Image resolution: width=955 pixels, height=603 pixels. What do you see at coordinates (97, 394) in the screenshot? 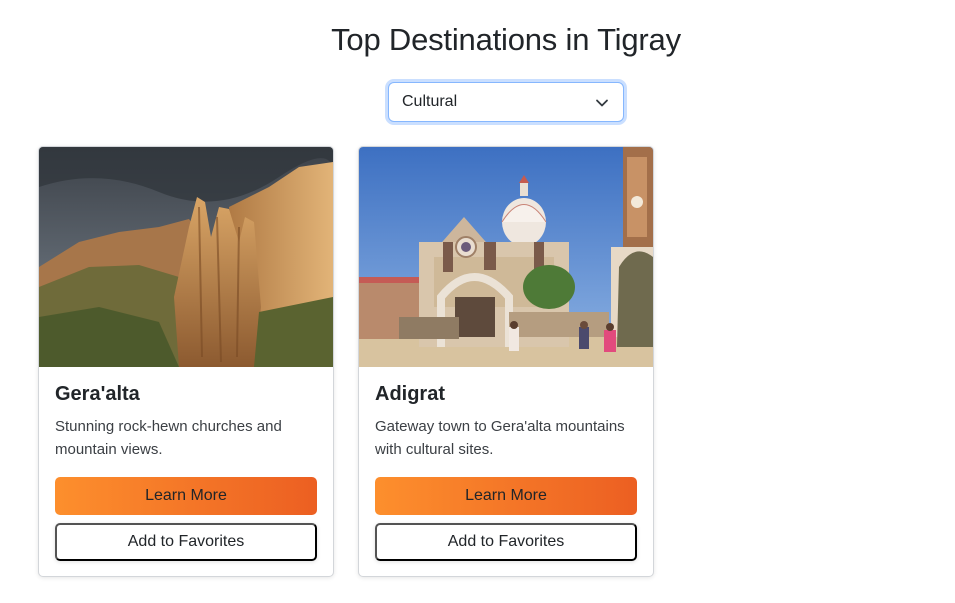
I see `card-title: Gera'alta` at bounding box center [97, 394].